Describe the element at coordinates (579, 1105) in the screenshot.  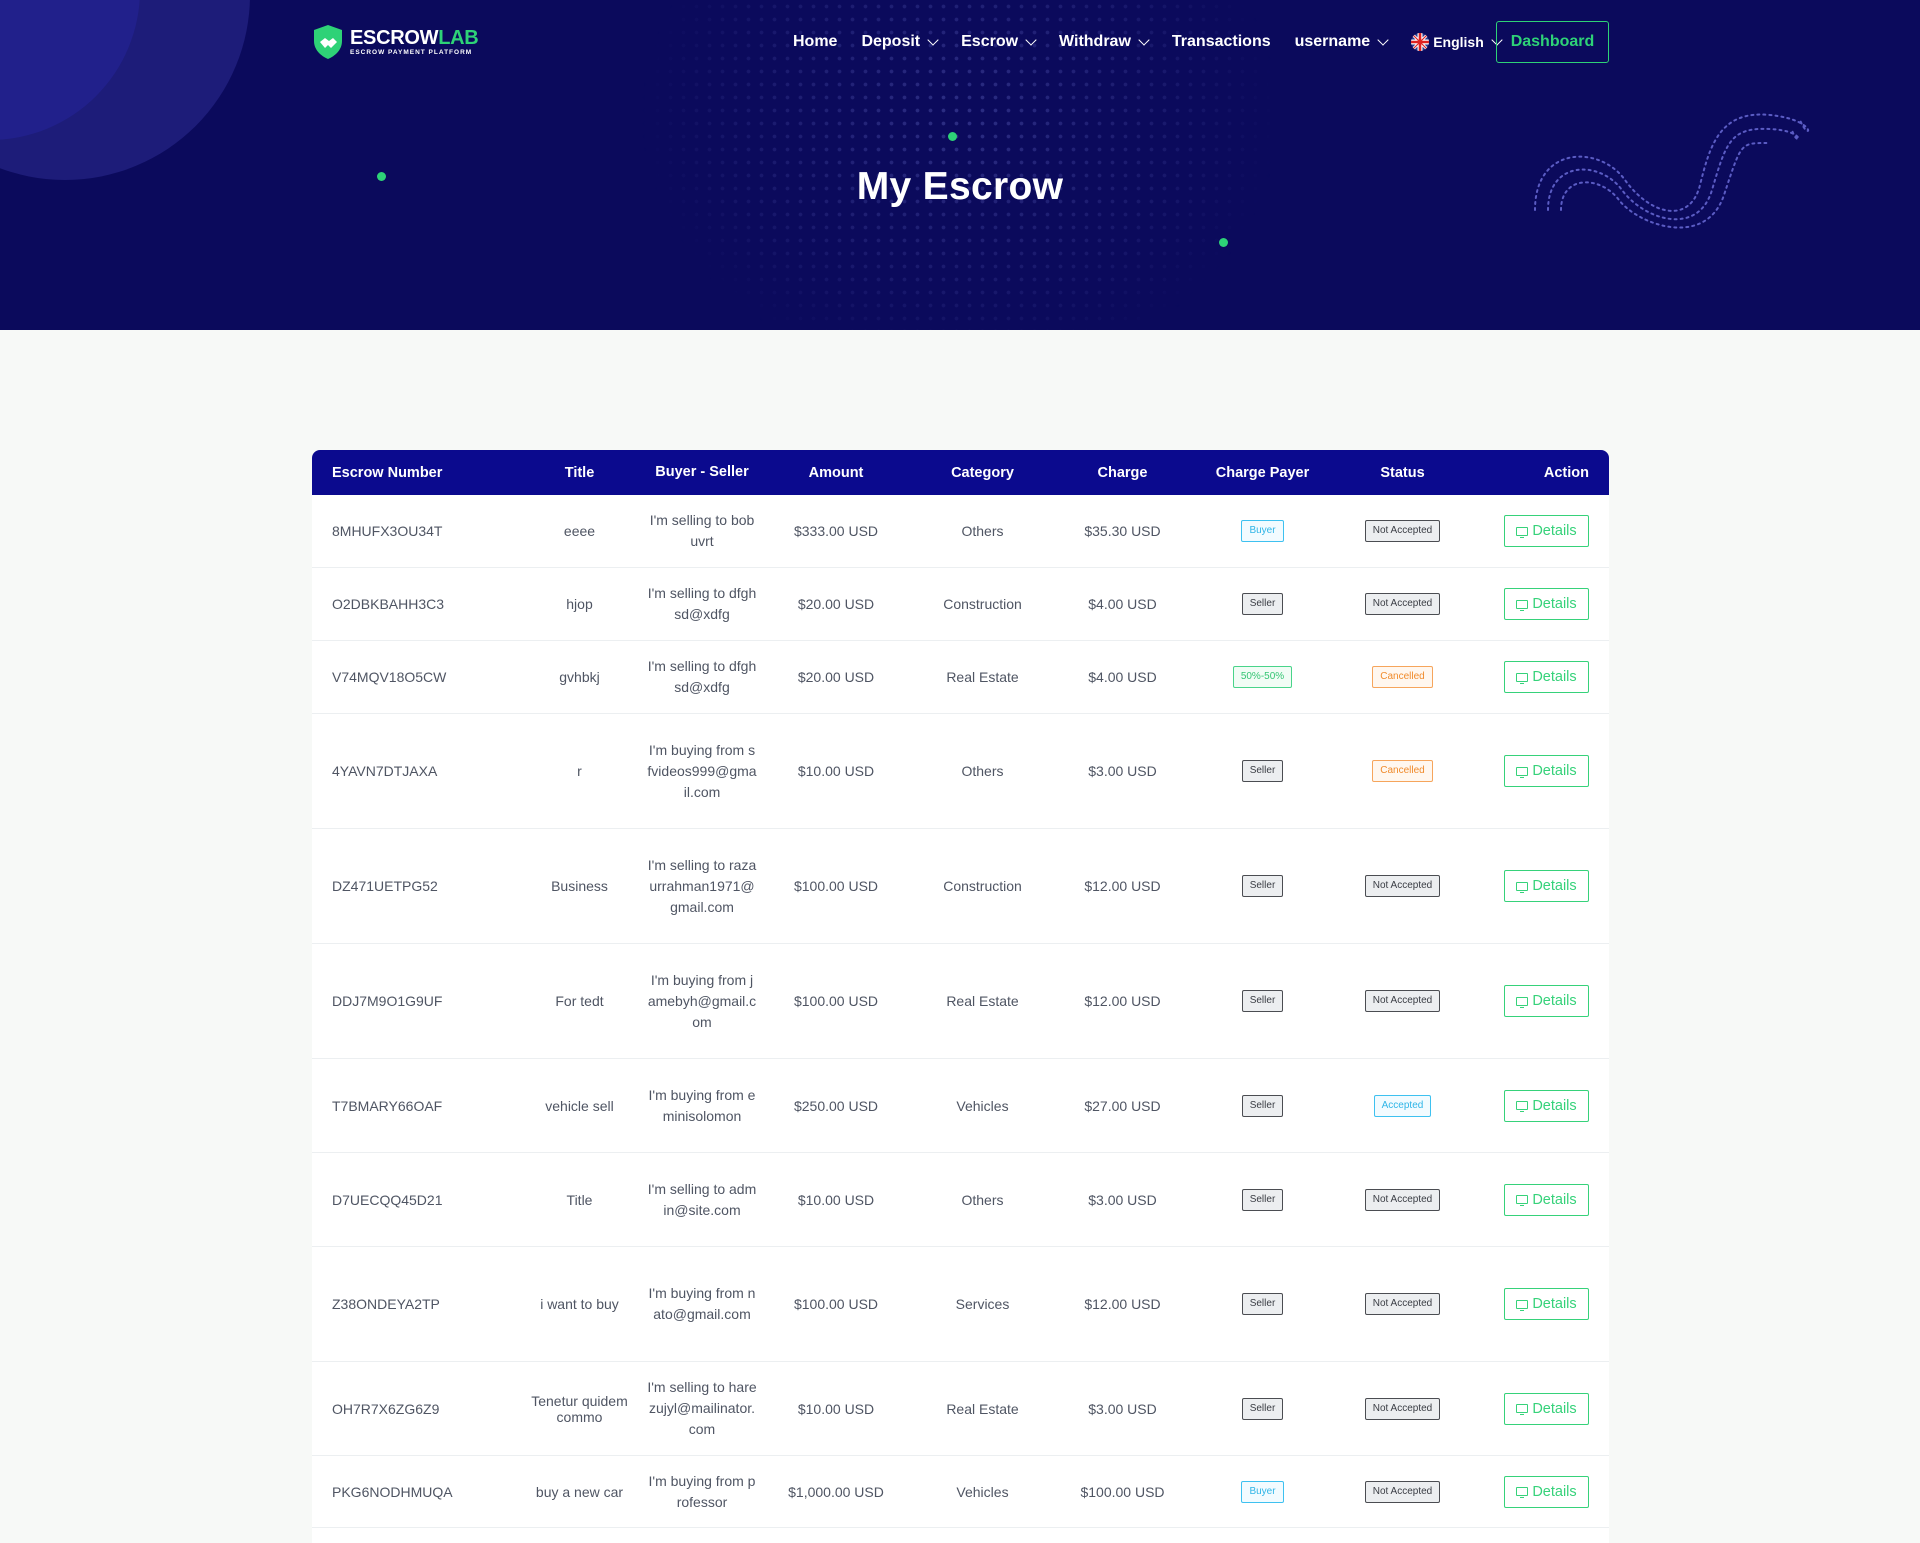
I see `escrow-title: vehicle sell` at that location.